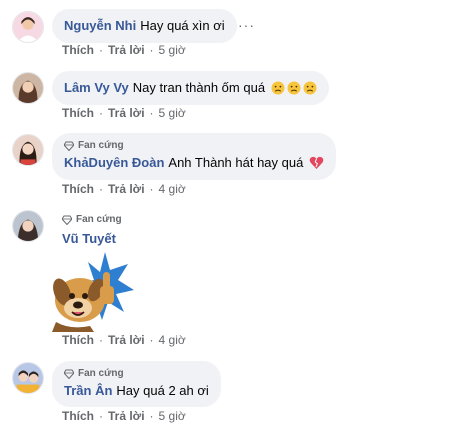 The height and width of the screenshot is (429, 475). What do you see at coordinates (316, 165) in the screenshot?
I see `broken-heart-icon` at bounding box center [316, 165].